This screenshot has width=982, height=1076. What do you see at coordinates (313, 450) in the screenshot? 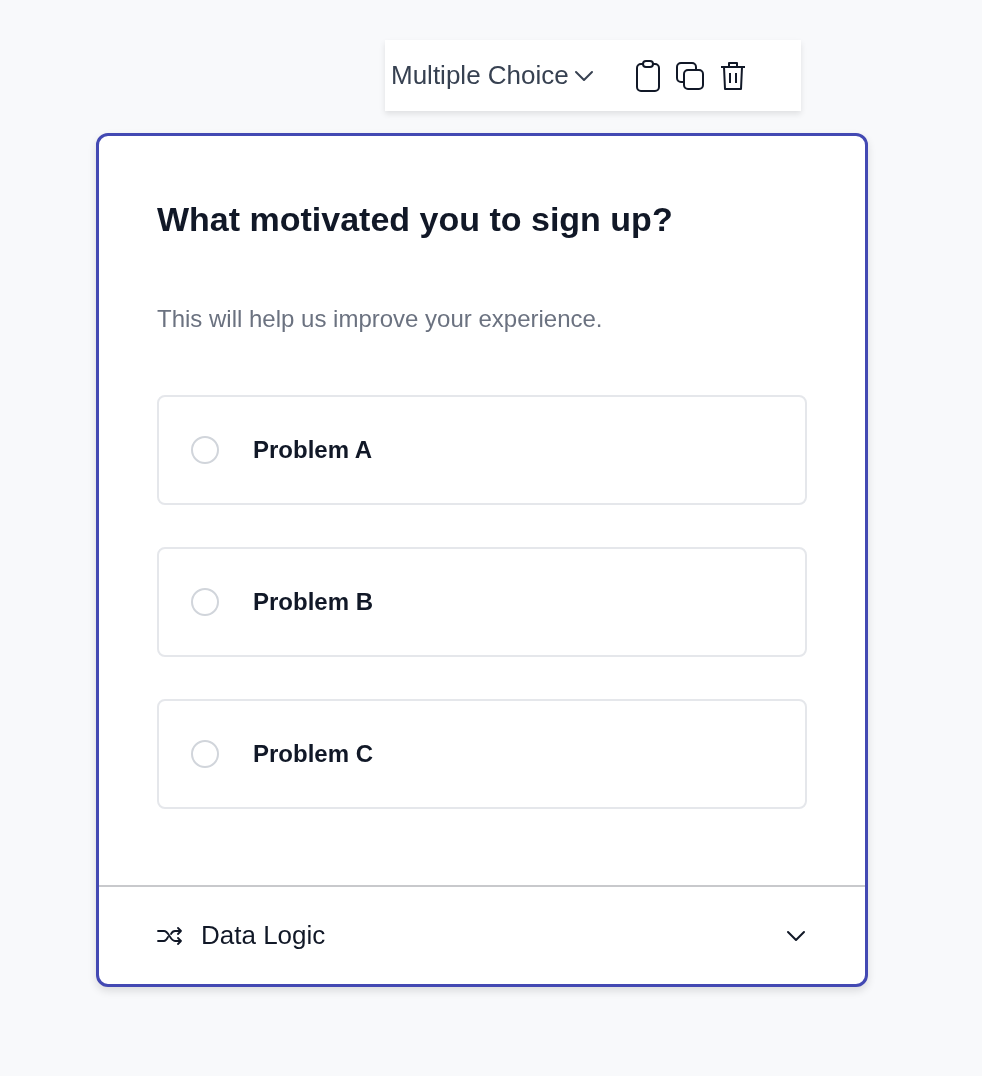
I see `option-label: Problem A` at bounding box center [313, 450].